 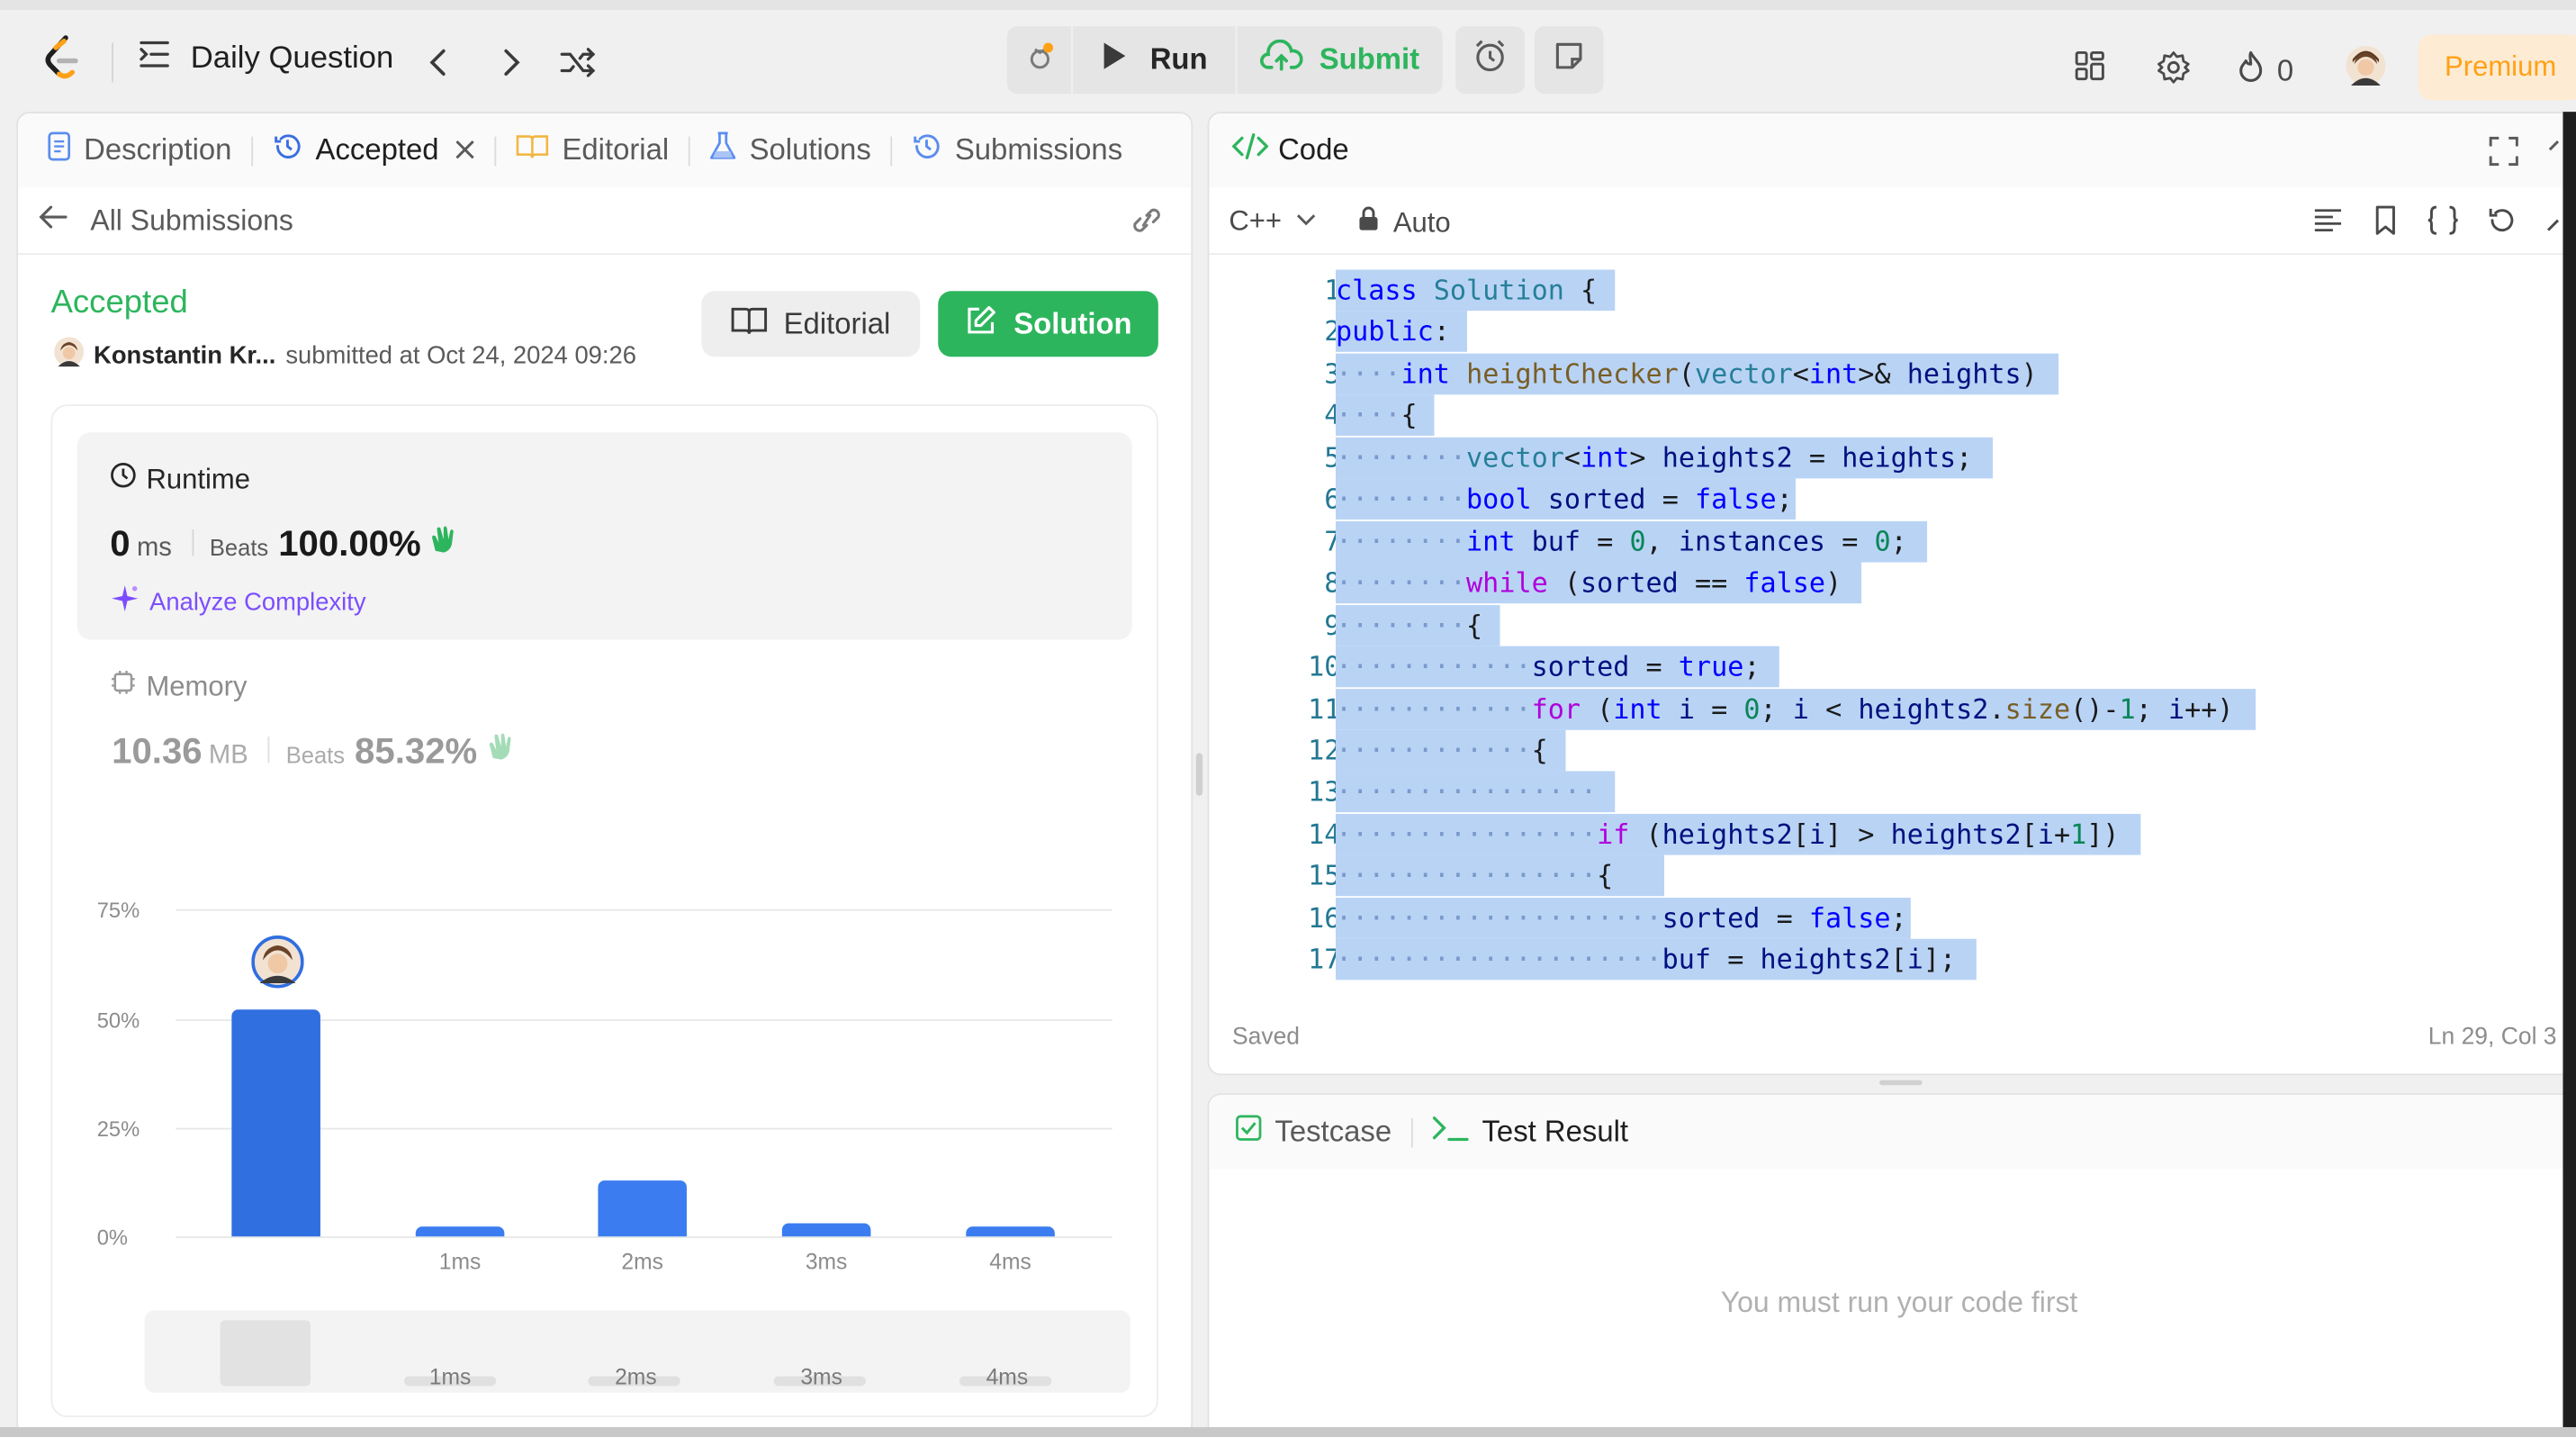 I want to click on layout-button, so click(x=2090, y=70).